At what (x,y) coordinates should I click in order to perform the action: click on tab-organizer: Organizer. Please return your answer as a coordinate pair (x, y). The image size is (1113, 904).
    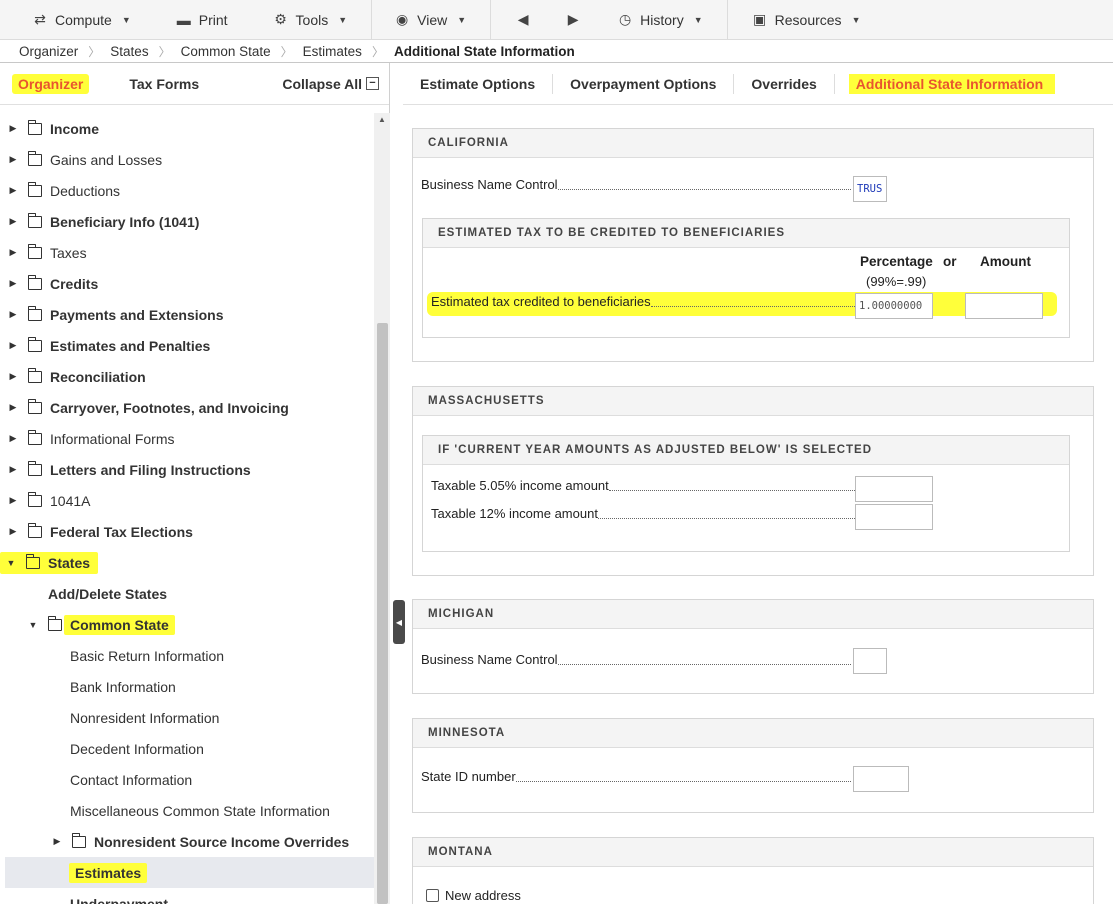
    Looking at the image, I should click on (51, 83).